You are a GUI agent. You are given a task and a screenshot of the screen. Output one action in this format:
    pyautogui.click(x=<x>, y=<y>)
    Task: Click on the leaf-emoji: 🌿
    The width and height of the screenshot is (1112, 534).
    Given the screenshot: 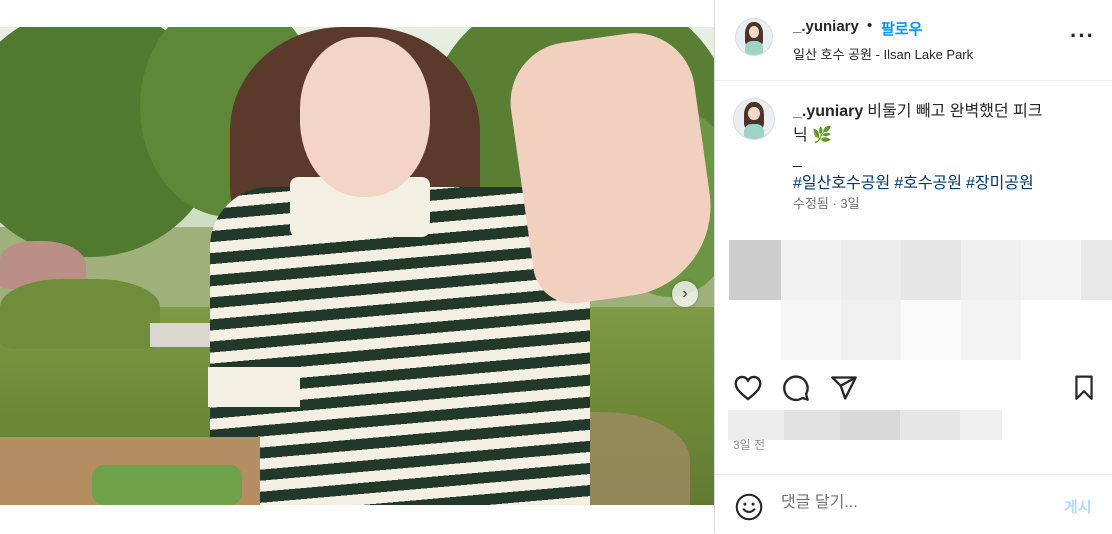 What is the action you would take?
    pyautogui.click(x=822, y=135)
    